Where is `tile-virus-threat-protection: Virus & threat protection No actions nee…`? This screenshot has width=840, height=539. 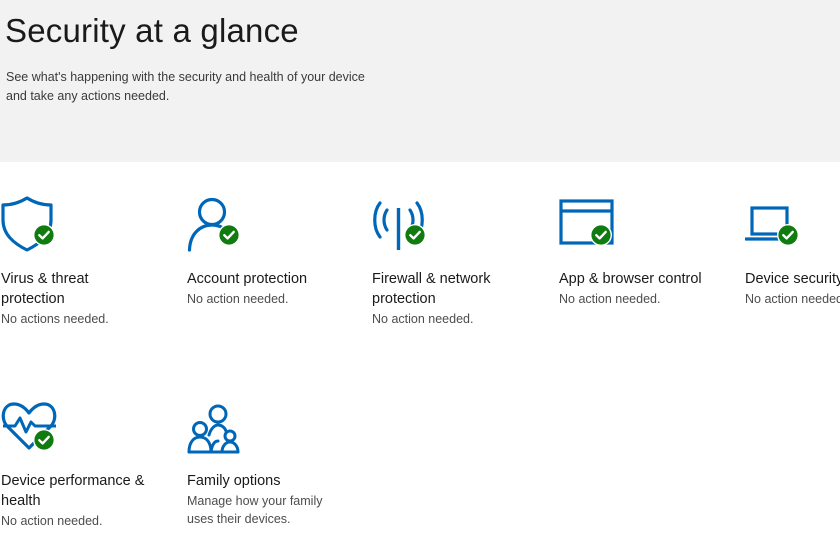
tile-virus-threat-protection: Virus & threat protection No actions nee… is located at coordinates (93, 262).